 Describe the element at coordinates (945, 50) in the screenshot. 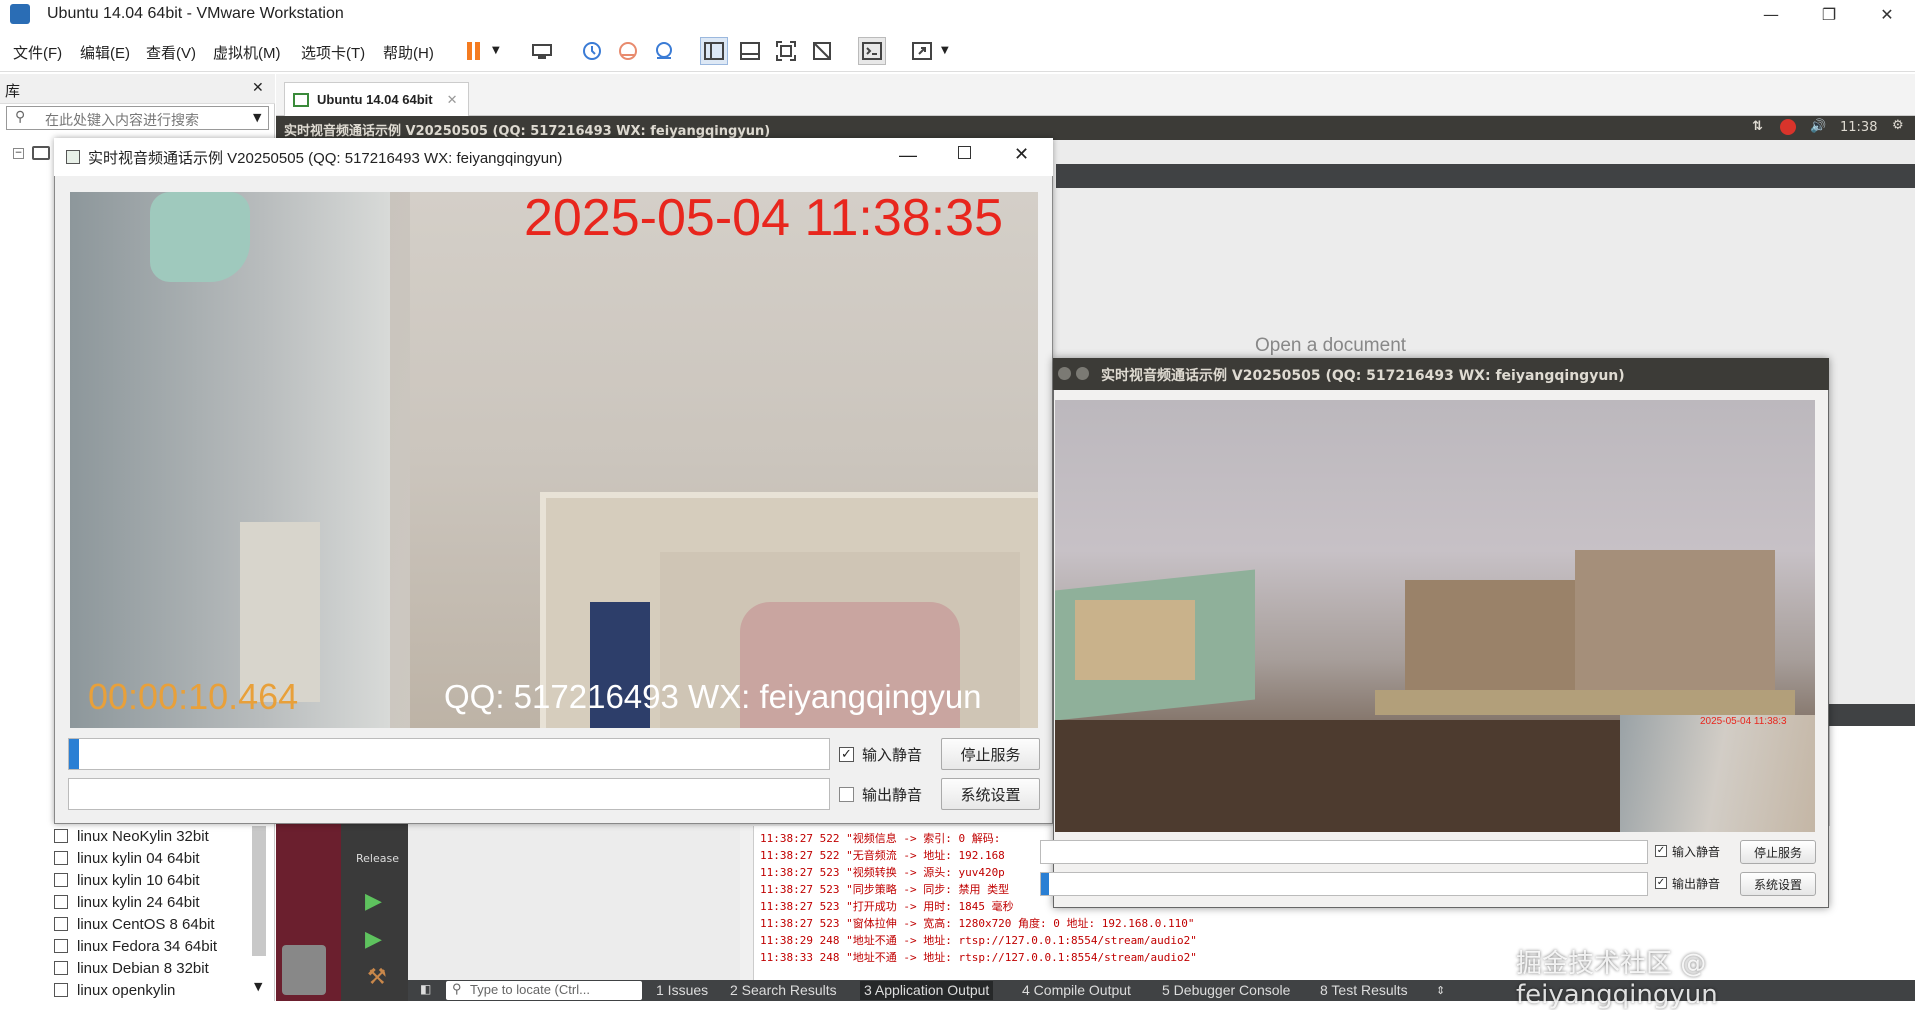

I see `stretch-dropdown-icon: ▼` at that location.